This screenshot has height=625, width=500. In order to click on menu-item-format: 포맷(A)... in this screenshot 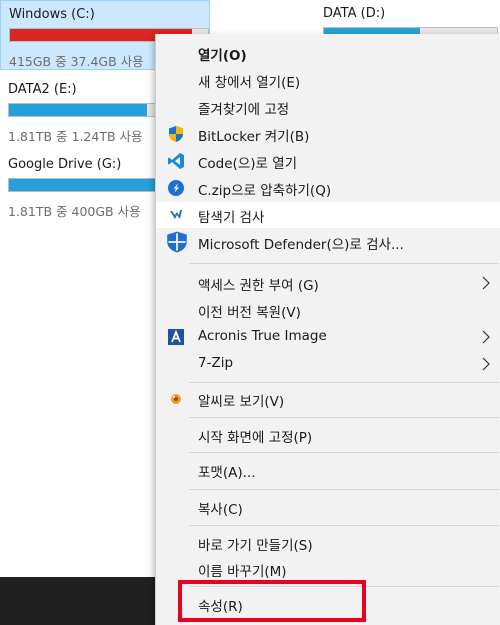, I will do `click(328, 470)`.